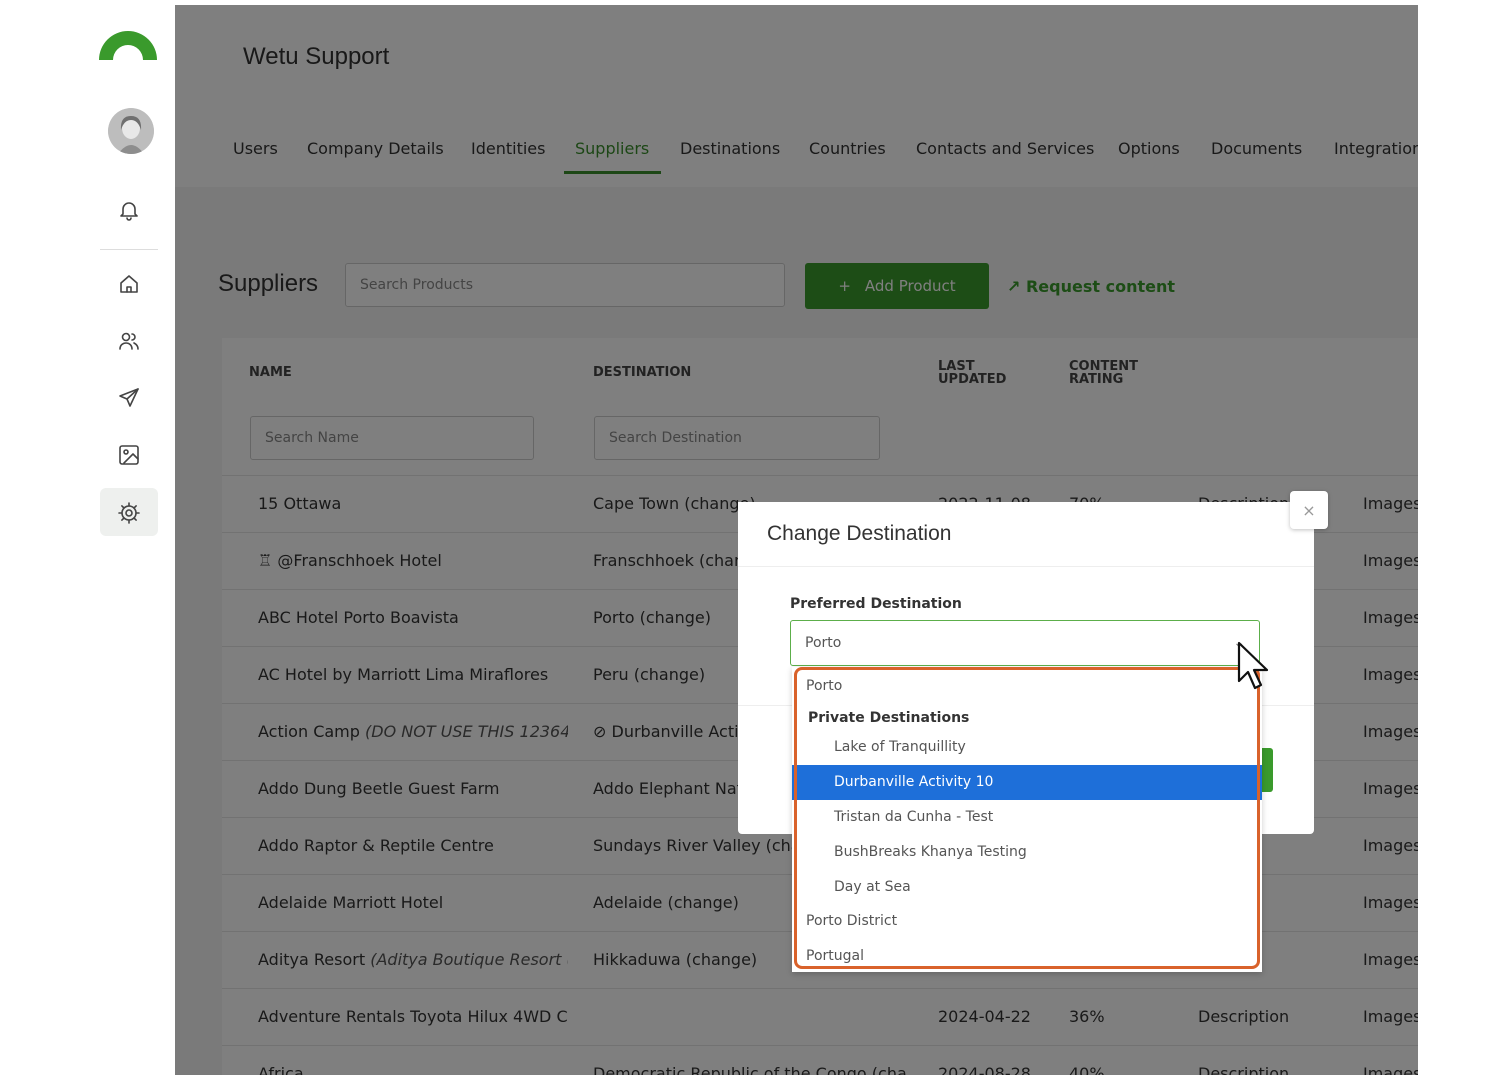 The height and width of the screenshot is (1080, 1500). Describe the element at coordinates (1026, 534) in the screenshot. I see `modal-header: Change Destination` at that location.